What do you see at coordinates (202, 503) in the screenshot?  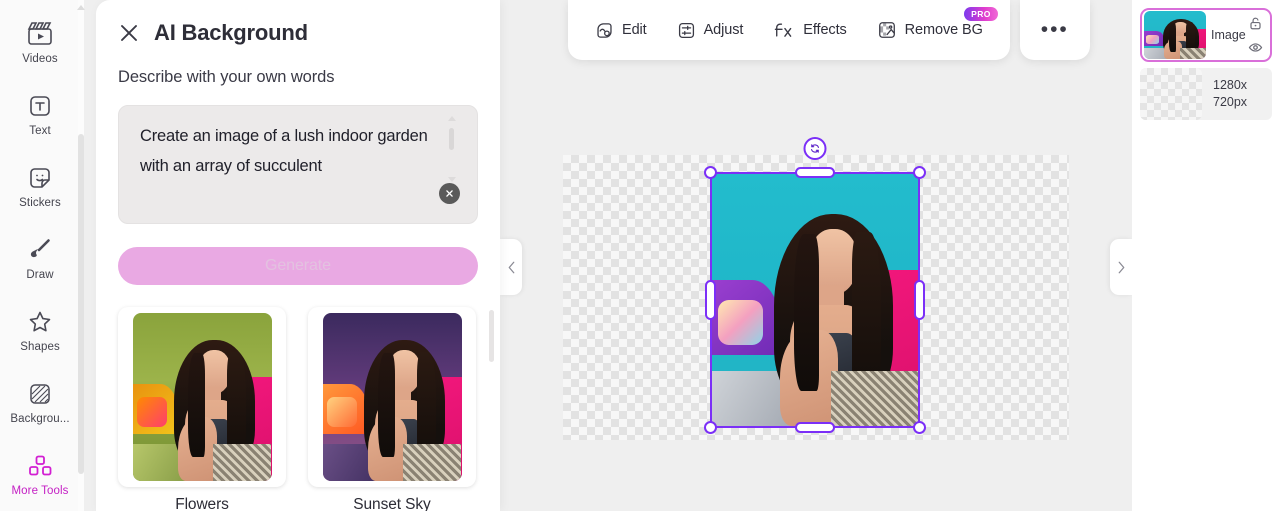 I see `preset-label: Flowers` at bounding box center [202, 503].